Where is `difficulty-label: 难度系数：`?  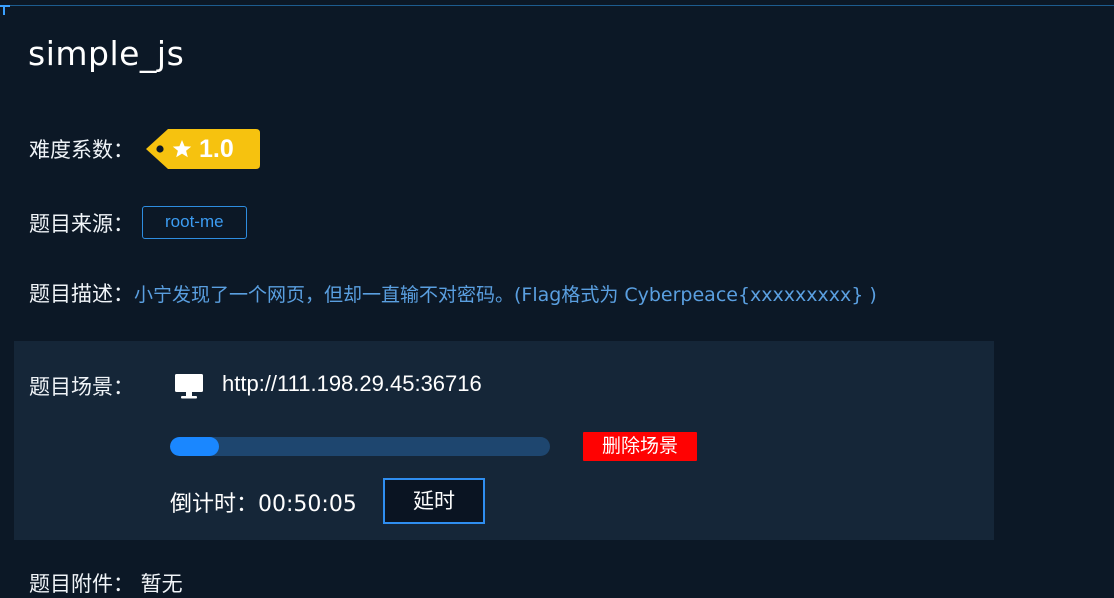 difficulty-label: 难度系数： is located at coordinates (81, 150).